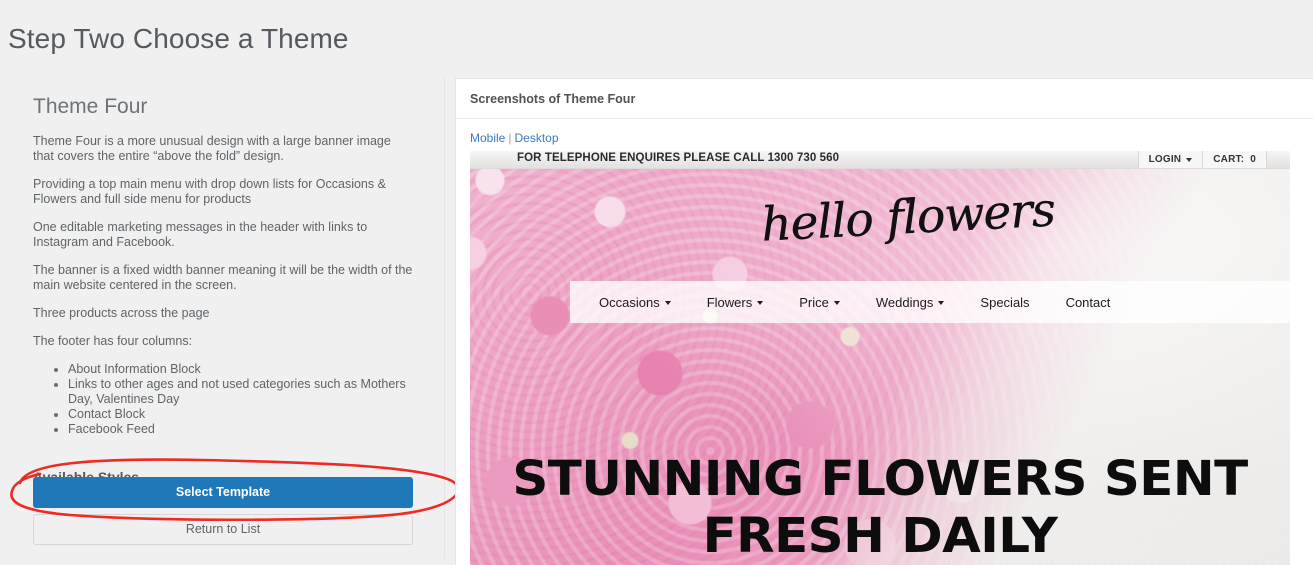  I want to click on list-item: Facebook Feed, so click(240, 429).